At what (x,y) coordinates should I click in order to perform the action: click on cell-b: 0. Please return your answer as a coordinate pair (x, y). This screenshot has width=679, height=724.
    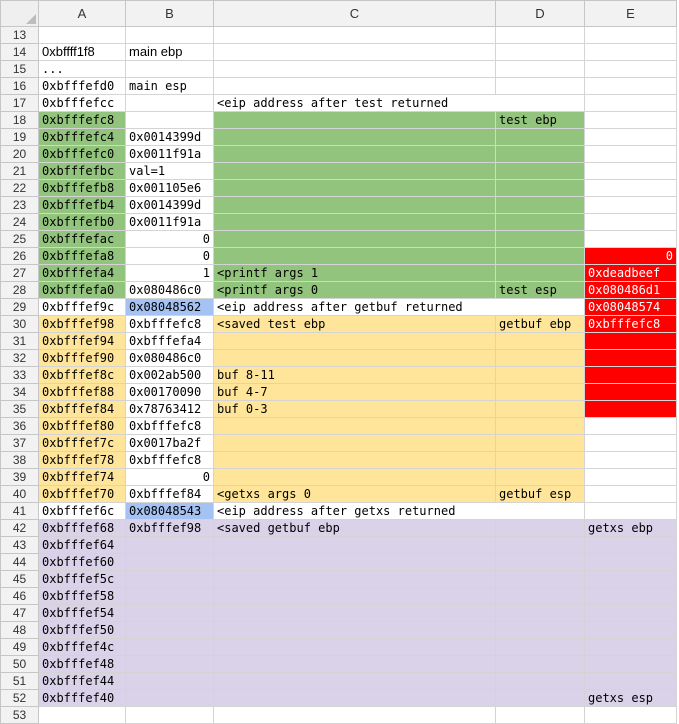
    Looking at the image, I should click on (169, 239).